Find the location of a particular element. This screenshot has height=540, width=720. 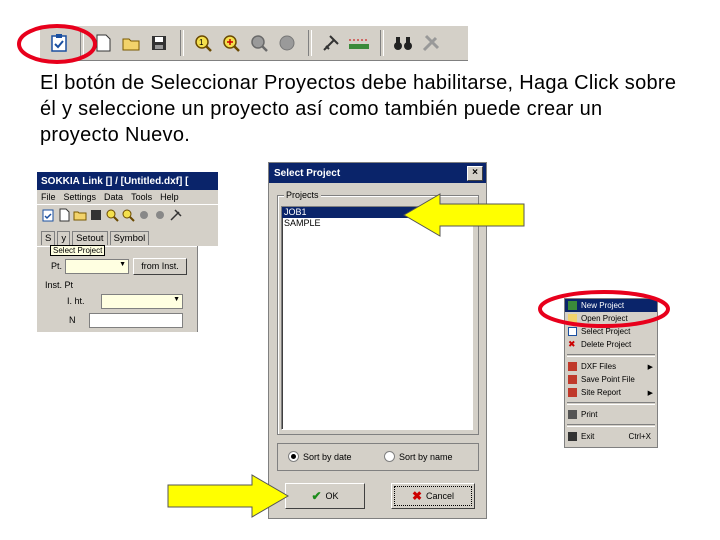

arrow-to-project is located at coordinates (464, 215).